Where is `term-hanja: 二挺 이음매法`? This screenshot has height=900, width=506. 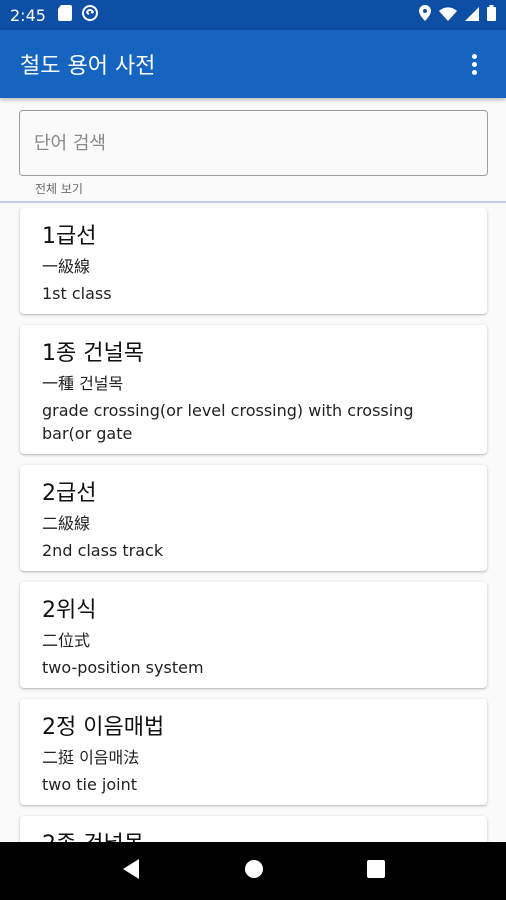 term-hanja: 二挺 이음매法 is located at coordinates (91, 757).